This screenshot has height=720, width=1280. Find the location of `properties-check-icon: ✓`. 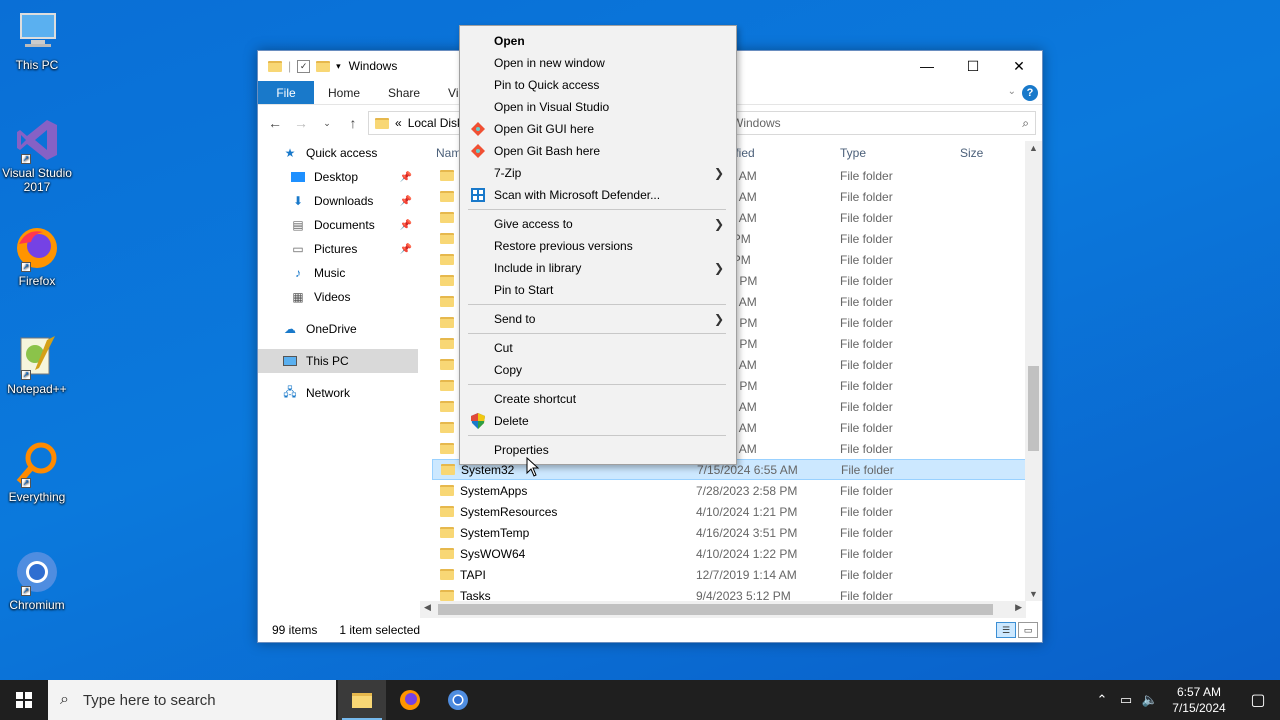

properties-check-icon: ✓ is located at coordinates (304, 66).